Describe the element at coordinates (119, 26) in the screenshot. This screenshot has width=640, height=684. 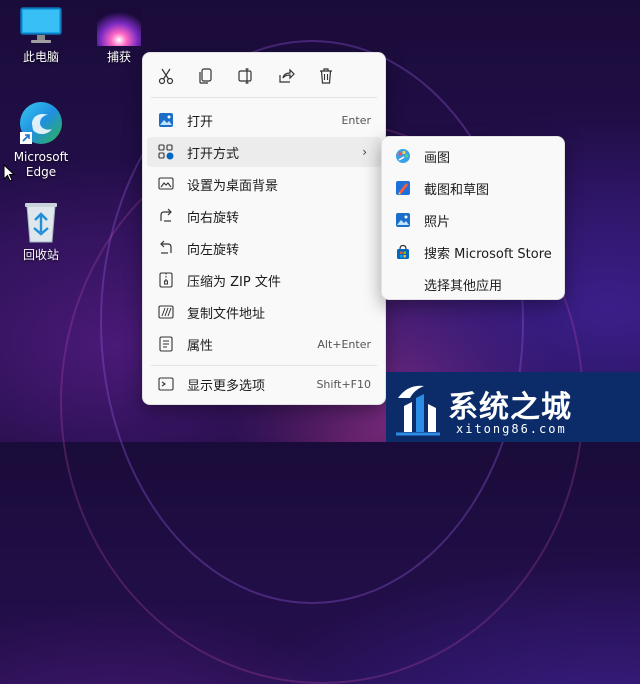
I see `image-thumbnail-icon` at that location.